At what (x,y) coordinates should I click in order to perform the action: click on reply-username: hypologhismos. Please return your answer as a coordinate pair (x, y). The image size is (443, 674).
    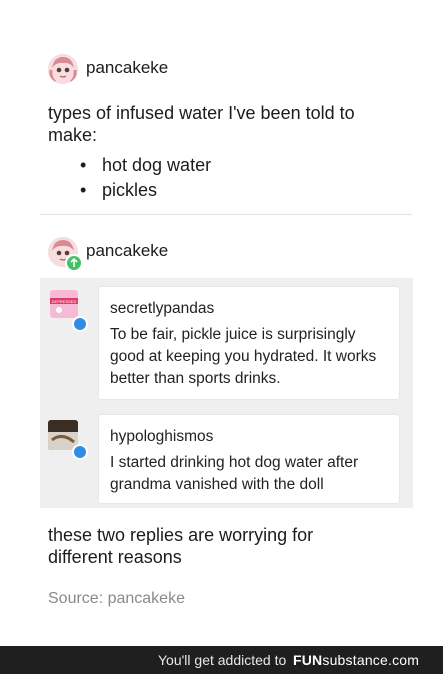
    Looking at the image, I should click on (161, 437).